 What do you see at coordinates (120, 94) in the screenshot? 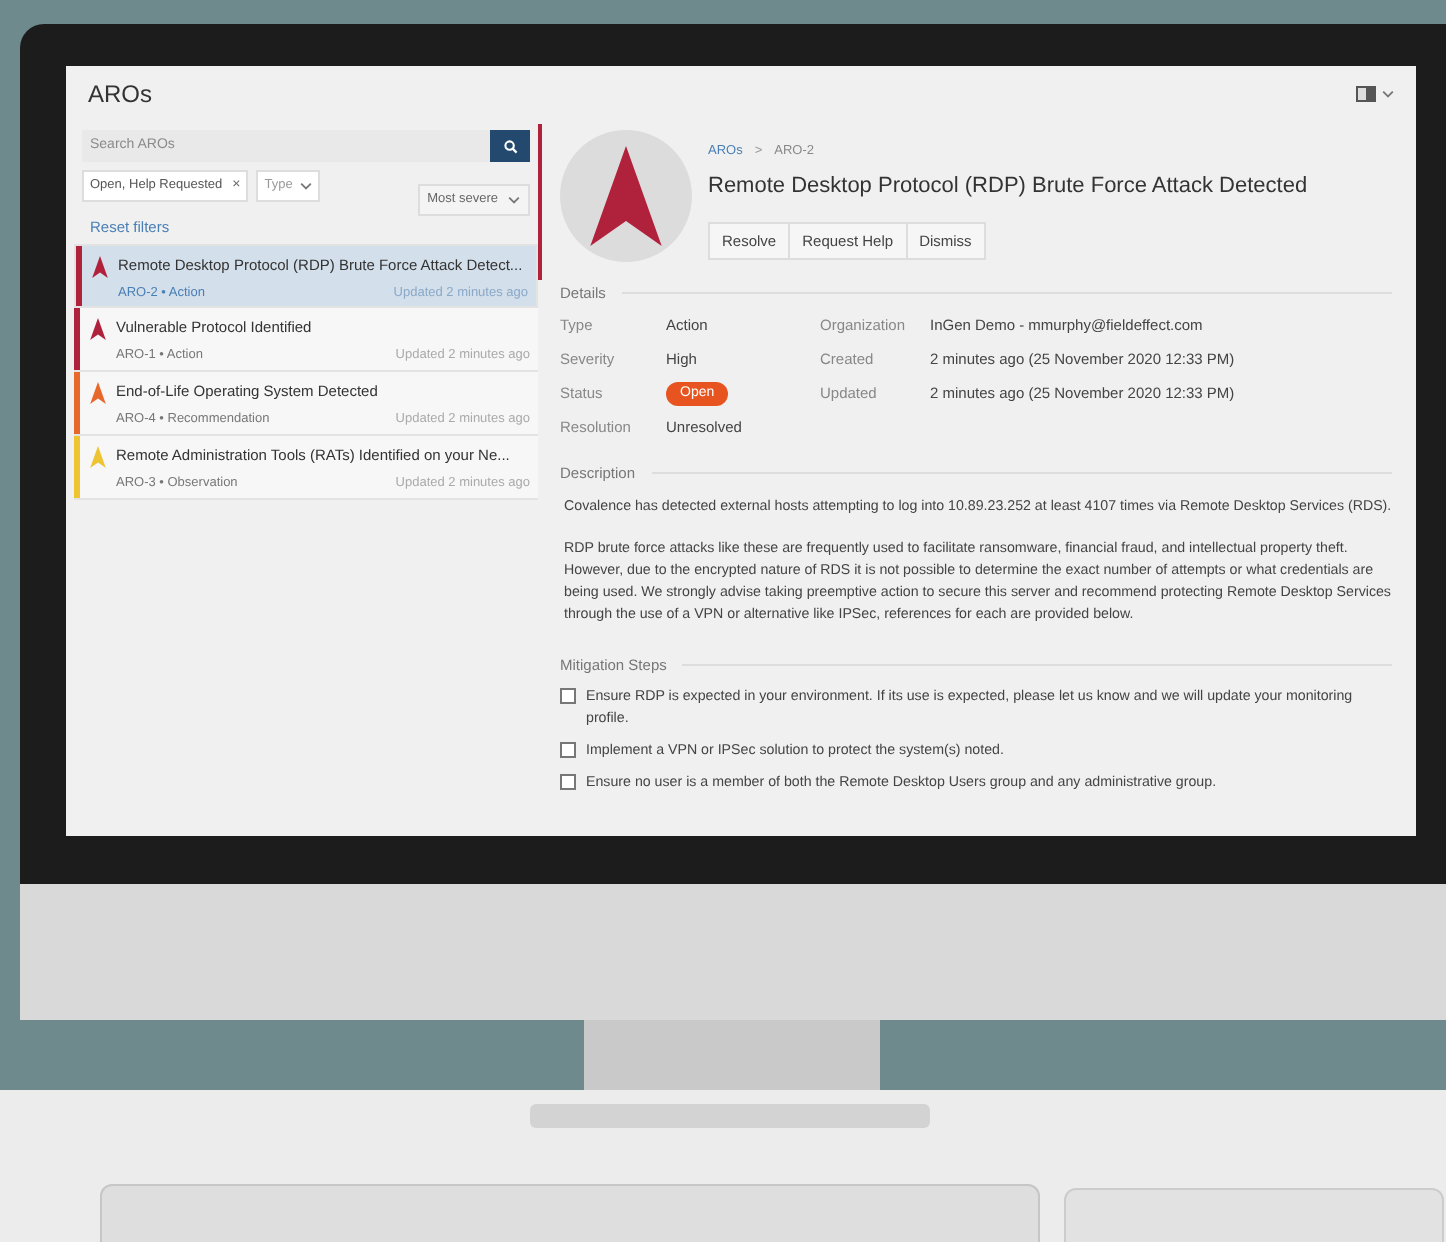
I see `window-title: AROs` at bounding box center [120, 94].